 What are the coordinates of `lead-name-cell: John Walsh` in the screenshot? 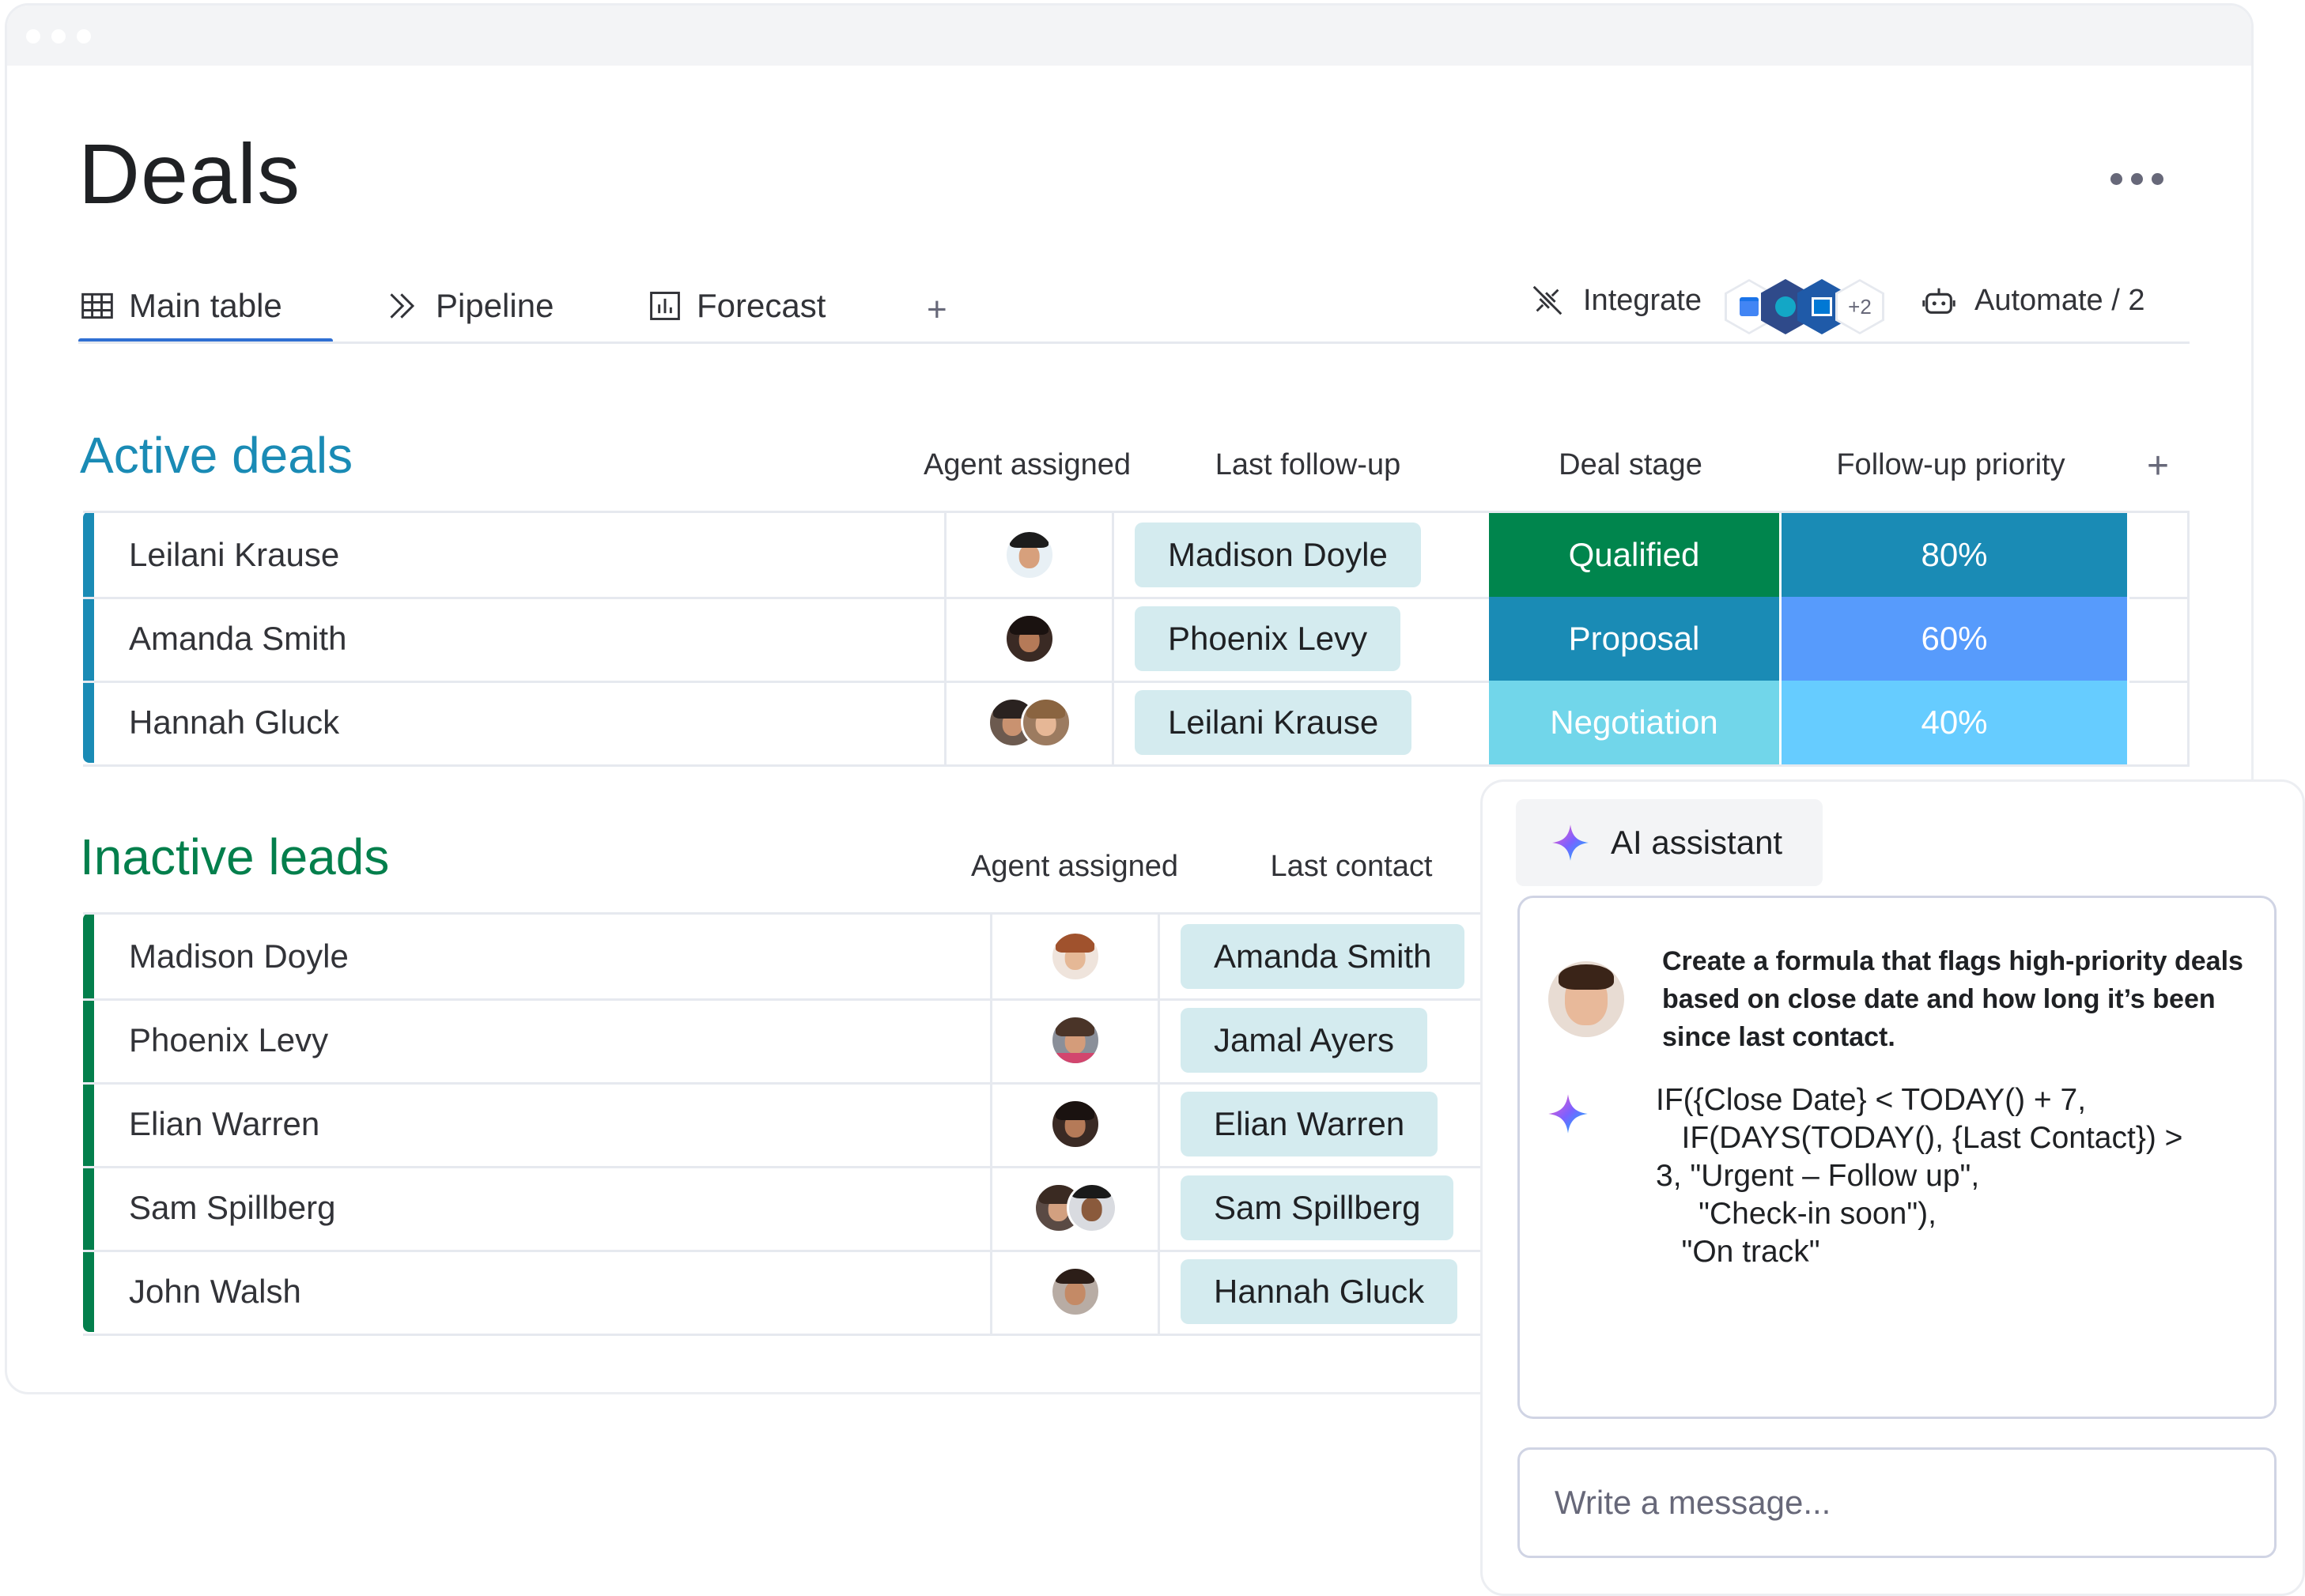 It's located at (537, 1292).